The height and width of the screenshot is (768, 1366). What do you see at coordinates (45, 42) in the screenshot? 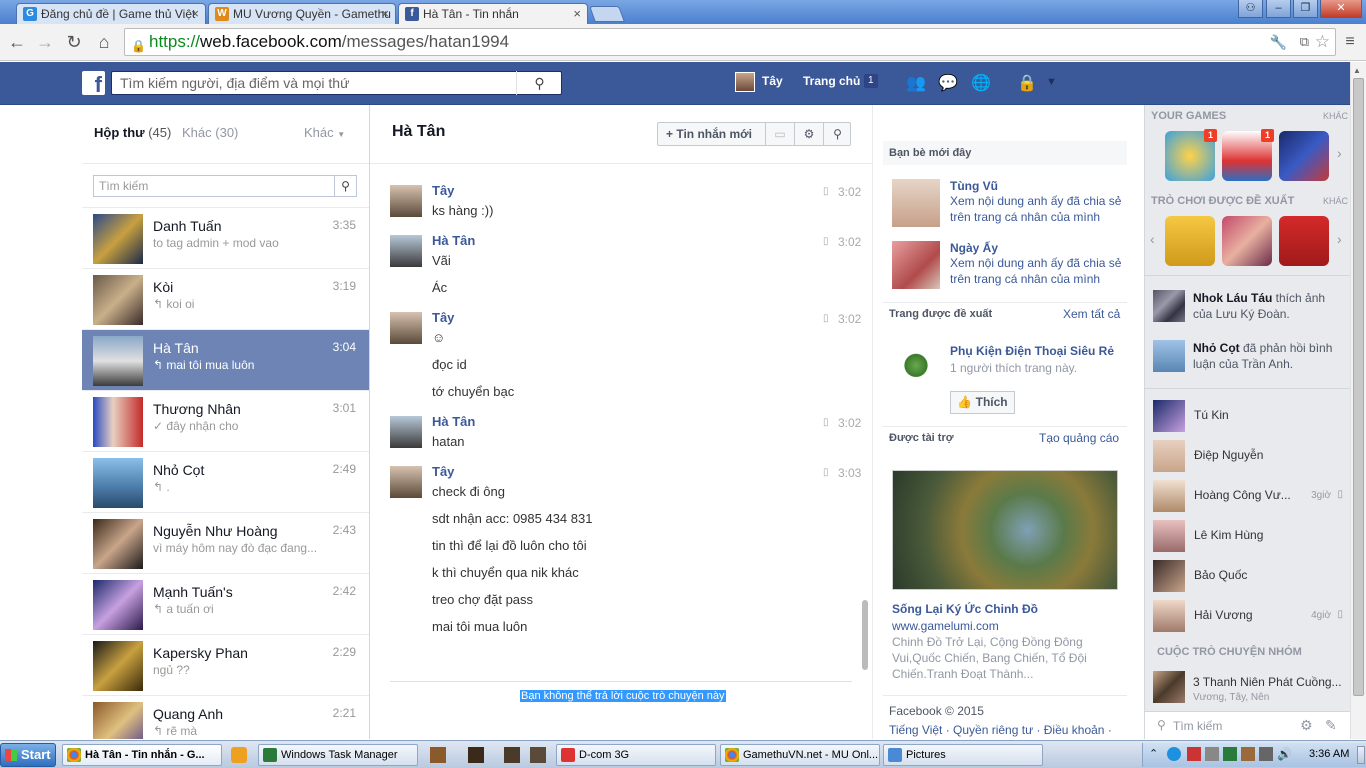
I see `forward-icon: →` at bounding box center [45, 42].